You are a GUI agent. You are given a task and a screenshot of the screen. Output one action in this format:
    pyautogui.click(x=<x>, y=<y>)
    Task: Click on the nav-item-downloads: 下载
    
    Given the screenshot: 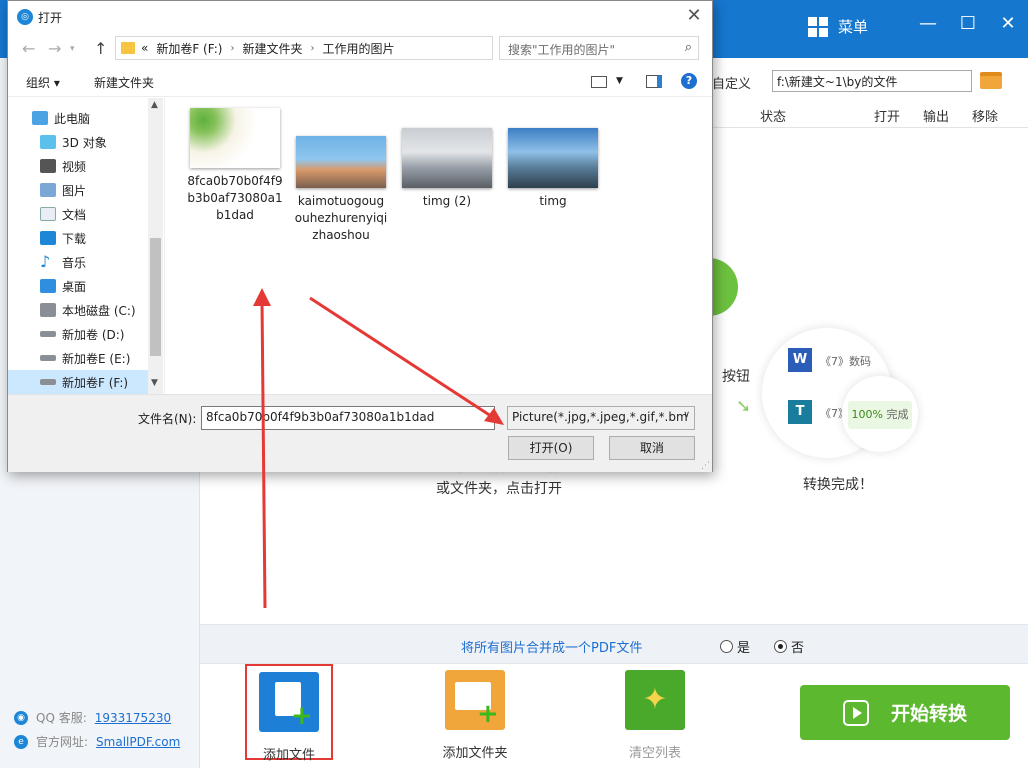 What is the action you would take?
    pyautogui.click(x=78, y=238)
    